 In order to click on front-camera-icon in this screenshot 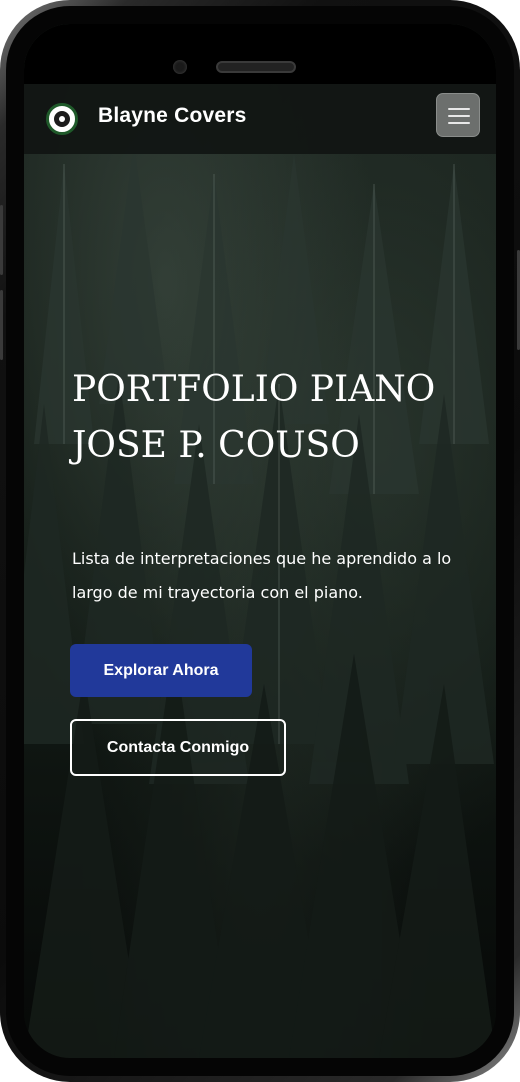, I will do `click(180, 67)`.